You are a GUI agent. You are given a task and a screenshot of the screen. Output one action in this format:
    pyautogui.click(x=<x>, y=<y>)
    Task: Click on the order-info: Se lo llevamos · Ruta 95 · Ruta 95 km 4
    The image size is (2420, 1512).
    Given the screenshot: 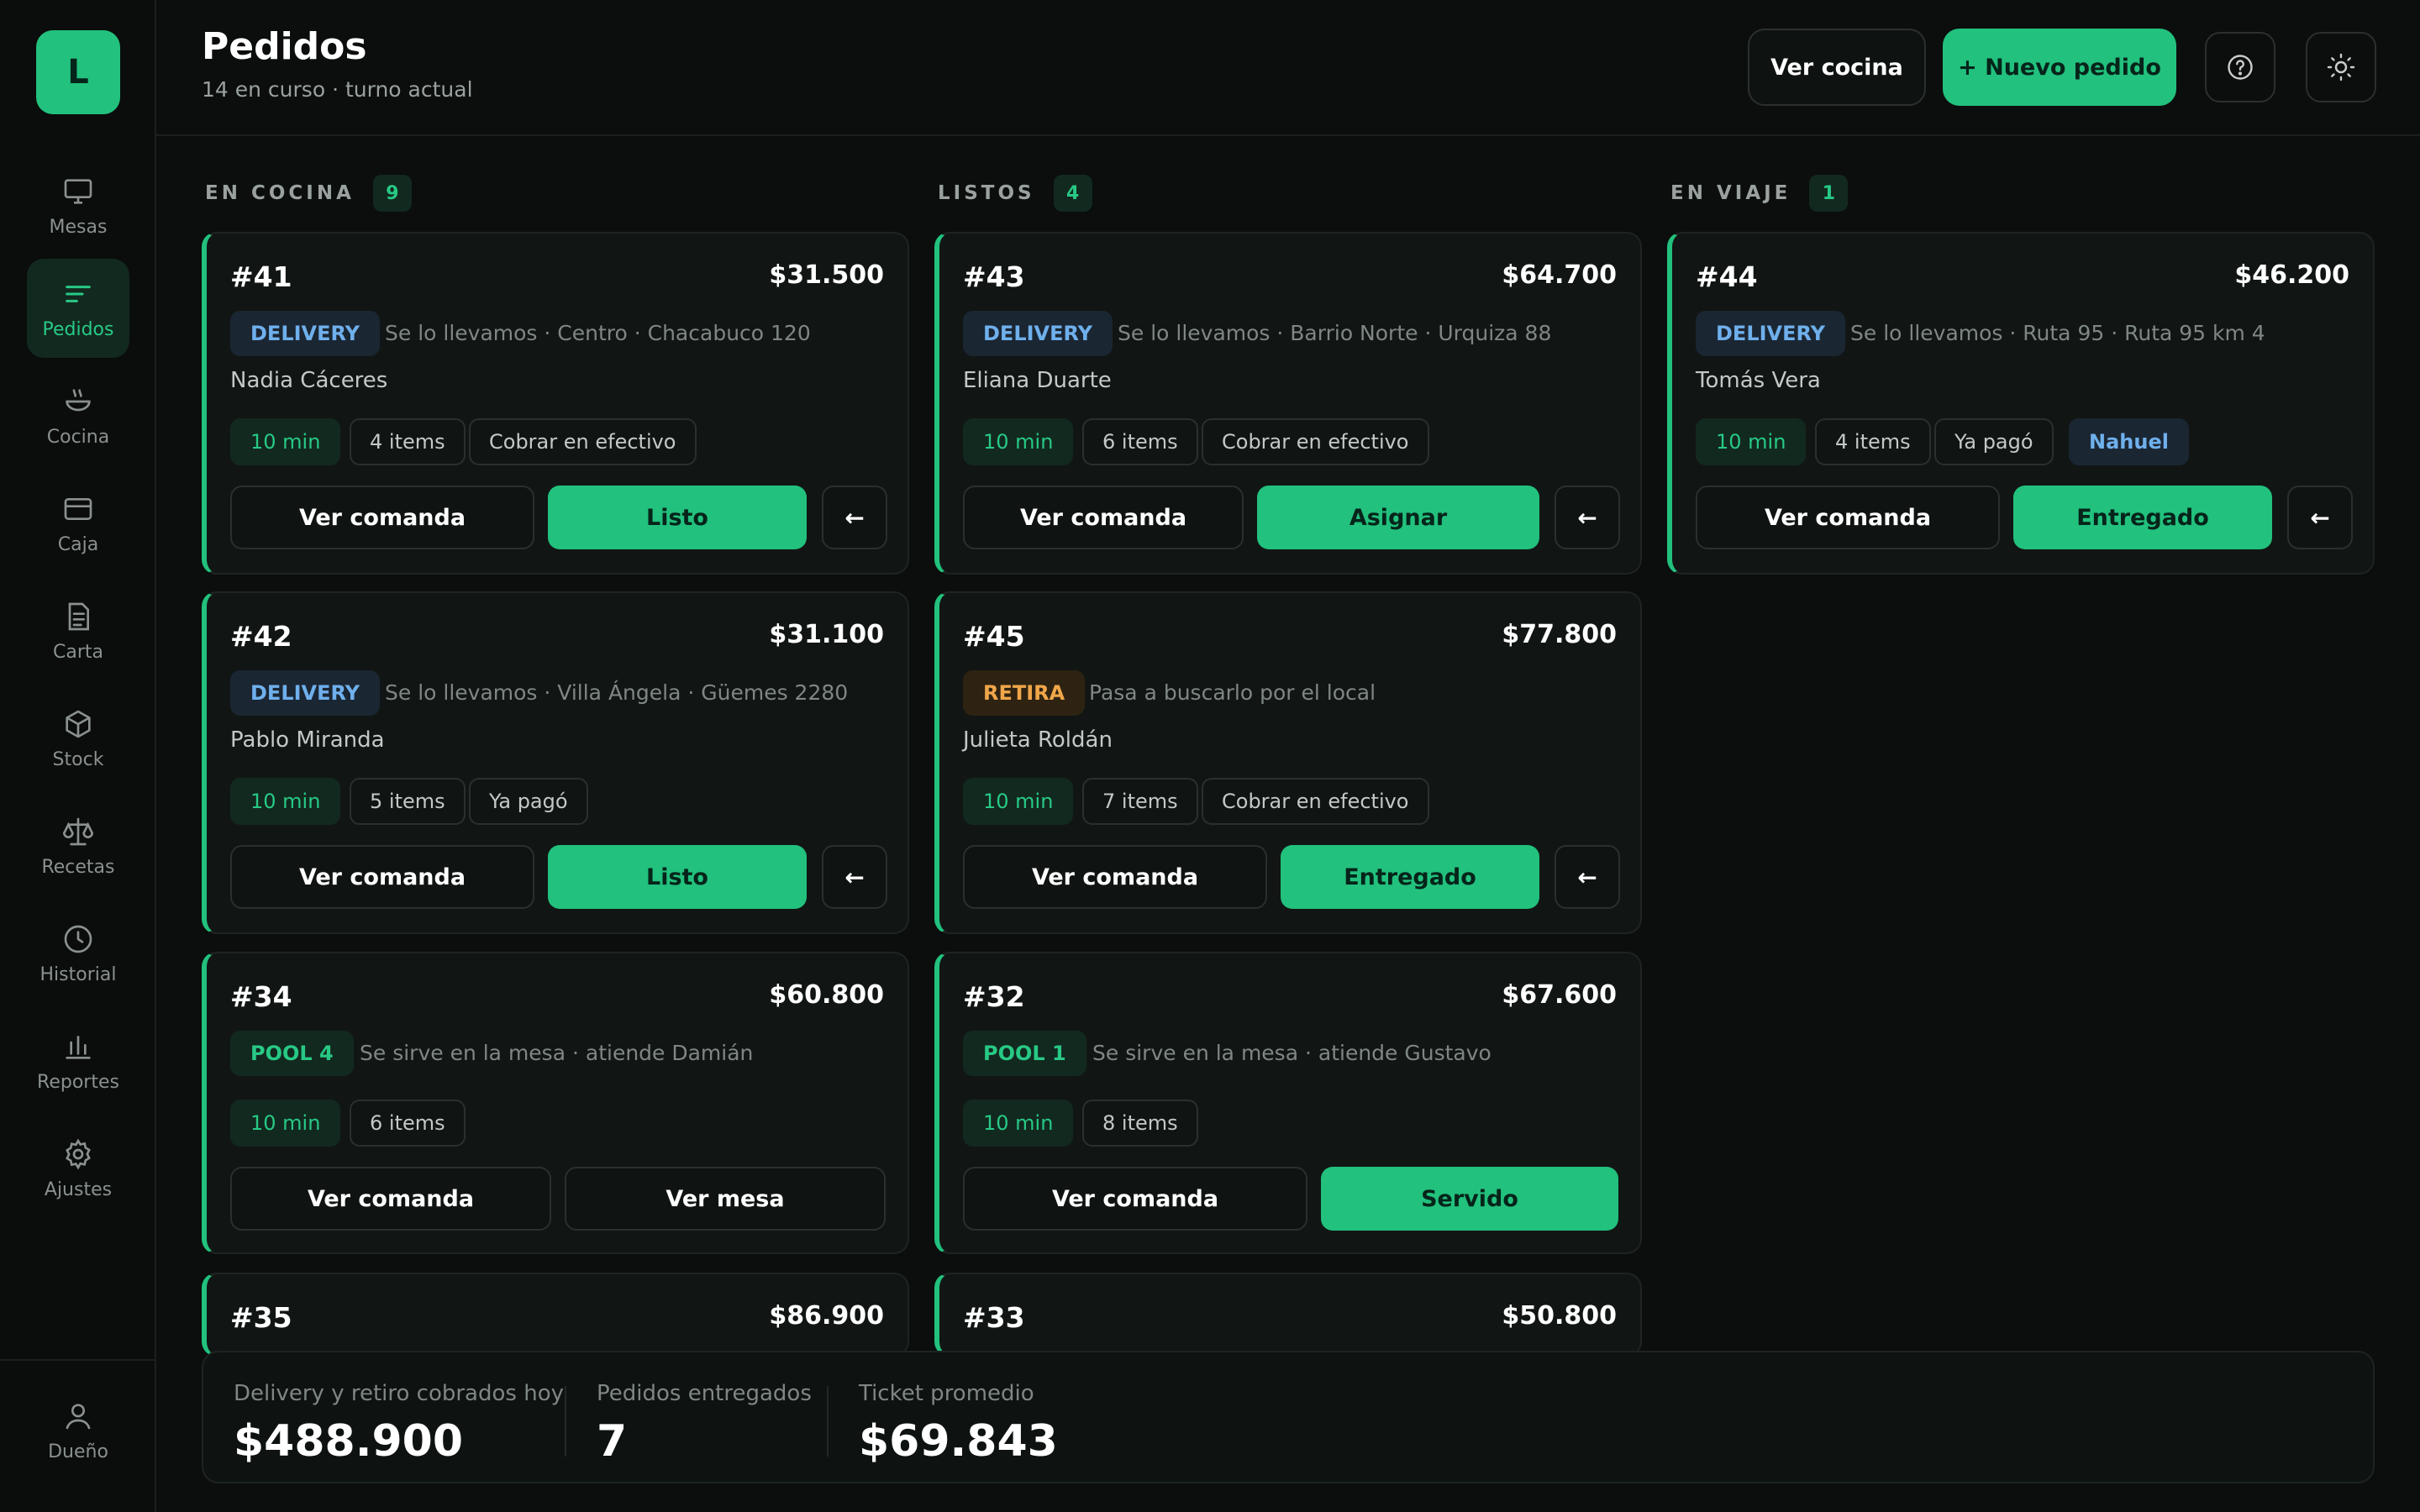 What is the action you would take?
    pyautogui.click(x=2057, y=333)
    